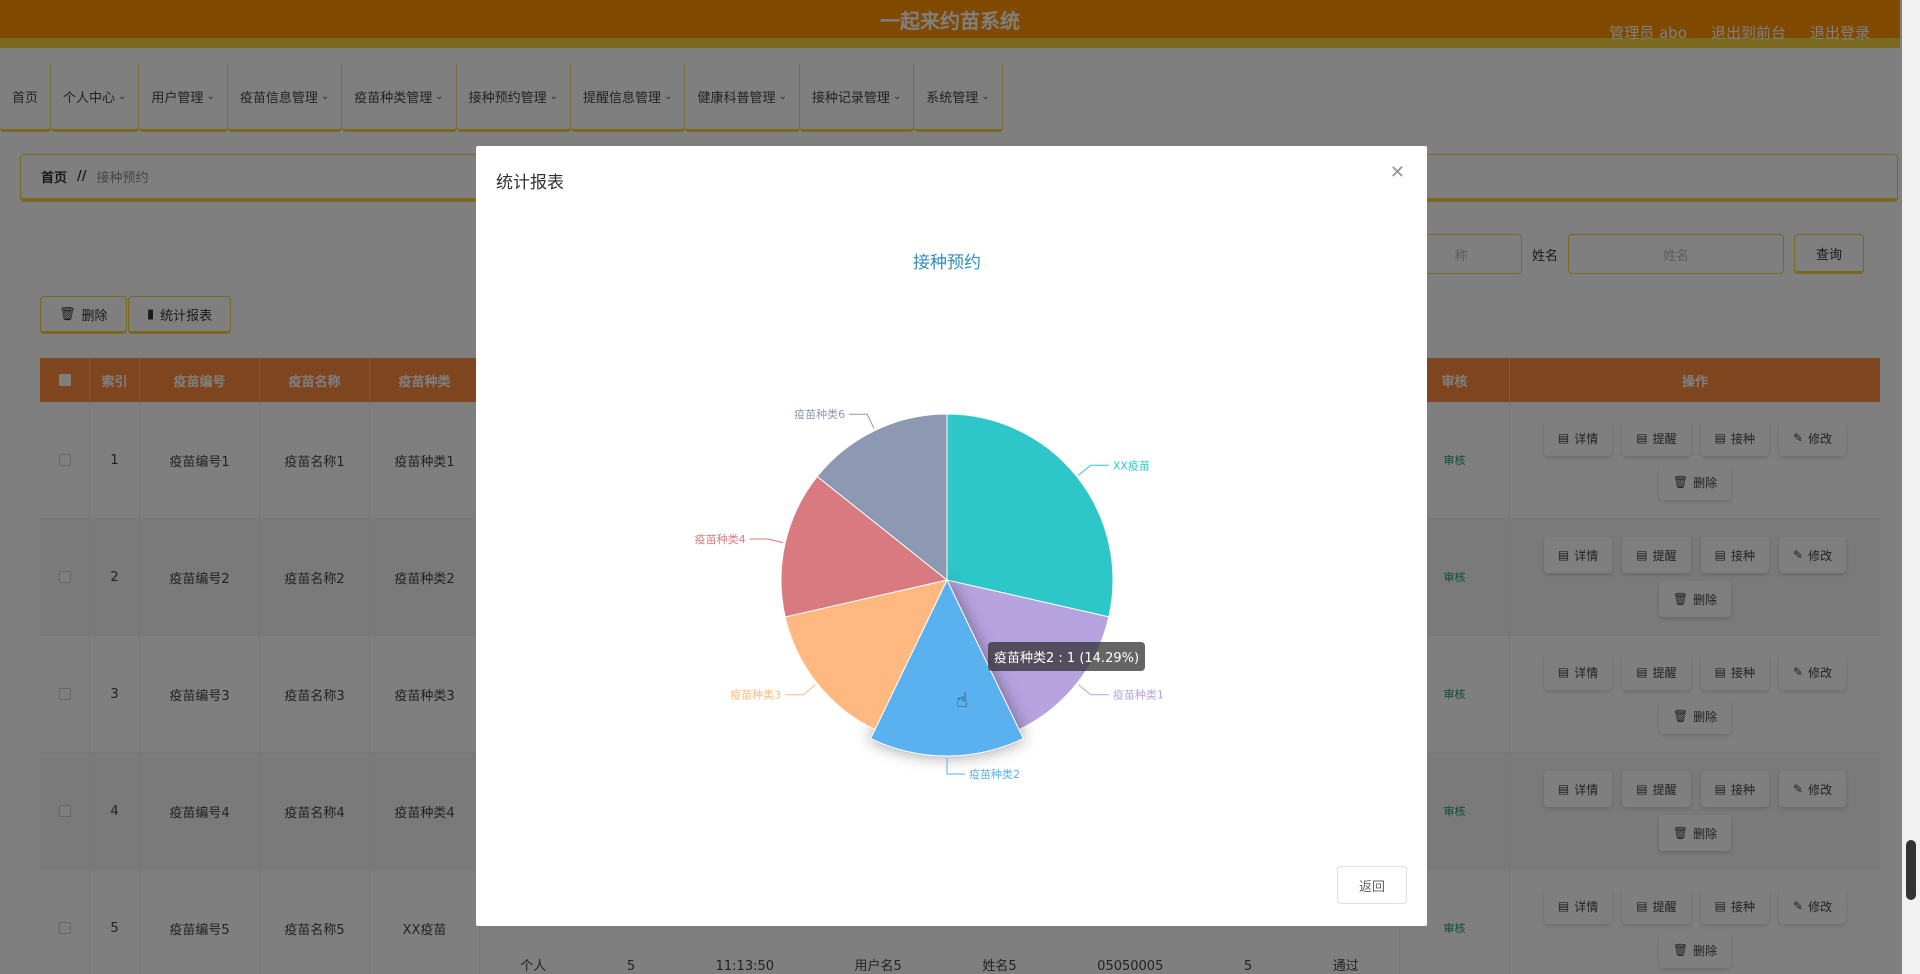 This screenshot has height=974, width=1920. What do you see at coordinates (1397, 172) in the screenshot?
I see `close-icon: ✕` at bounding box center [1397, 172].